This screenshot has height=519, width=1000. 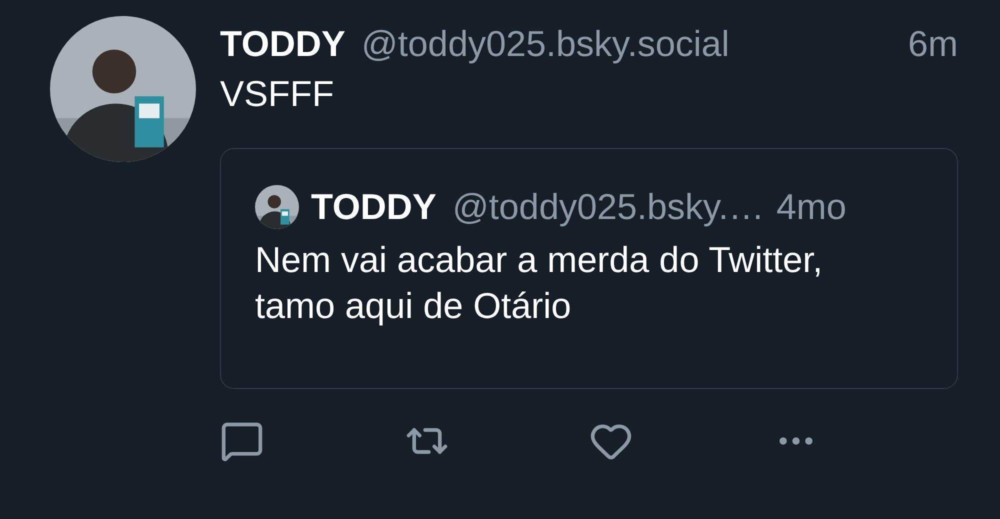 I want to click on post-text: VSFFF, so click(x=277, y=94).